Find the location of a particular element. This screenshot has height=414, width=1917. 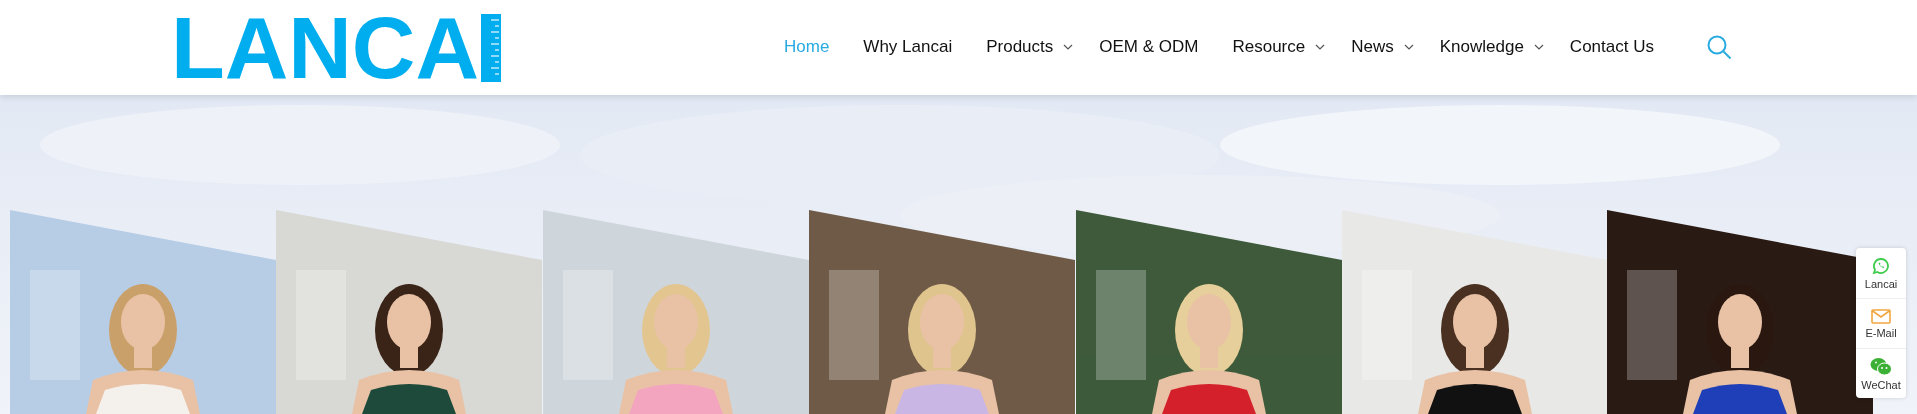

nav-link: Contact Us is located at coordinates (1611, 47).